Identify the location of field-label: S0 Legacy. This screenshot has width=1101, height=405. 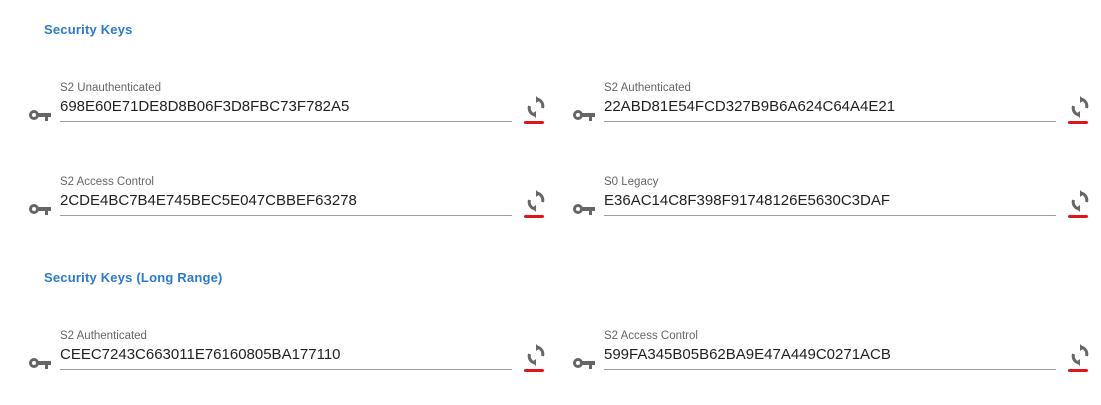
(631, 182).